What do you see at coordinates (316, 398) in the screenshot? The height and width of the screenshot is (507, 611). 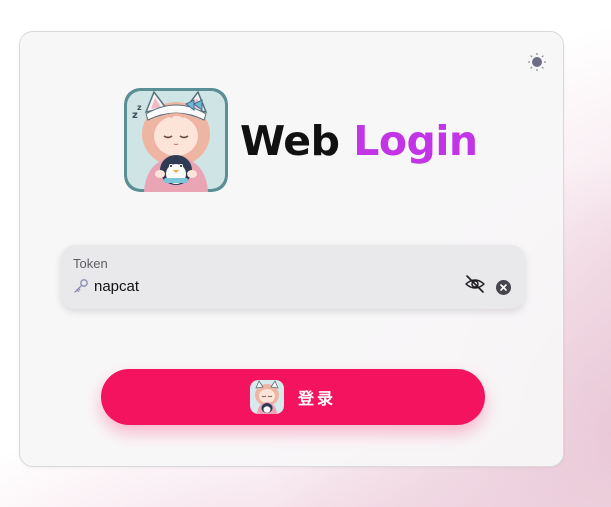 I see `login-button-label: 登录` at bounding box center [316, 398].